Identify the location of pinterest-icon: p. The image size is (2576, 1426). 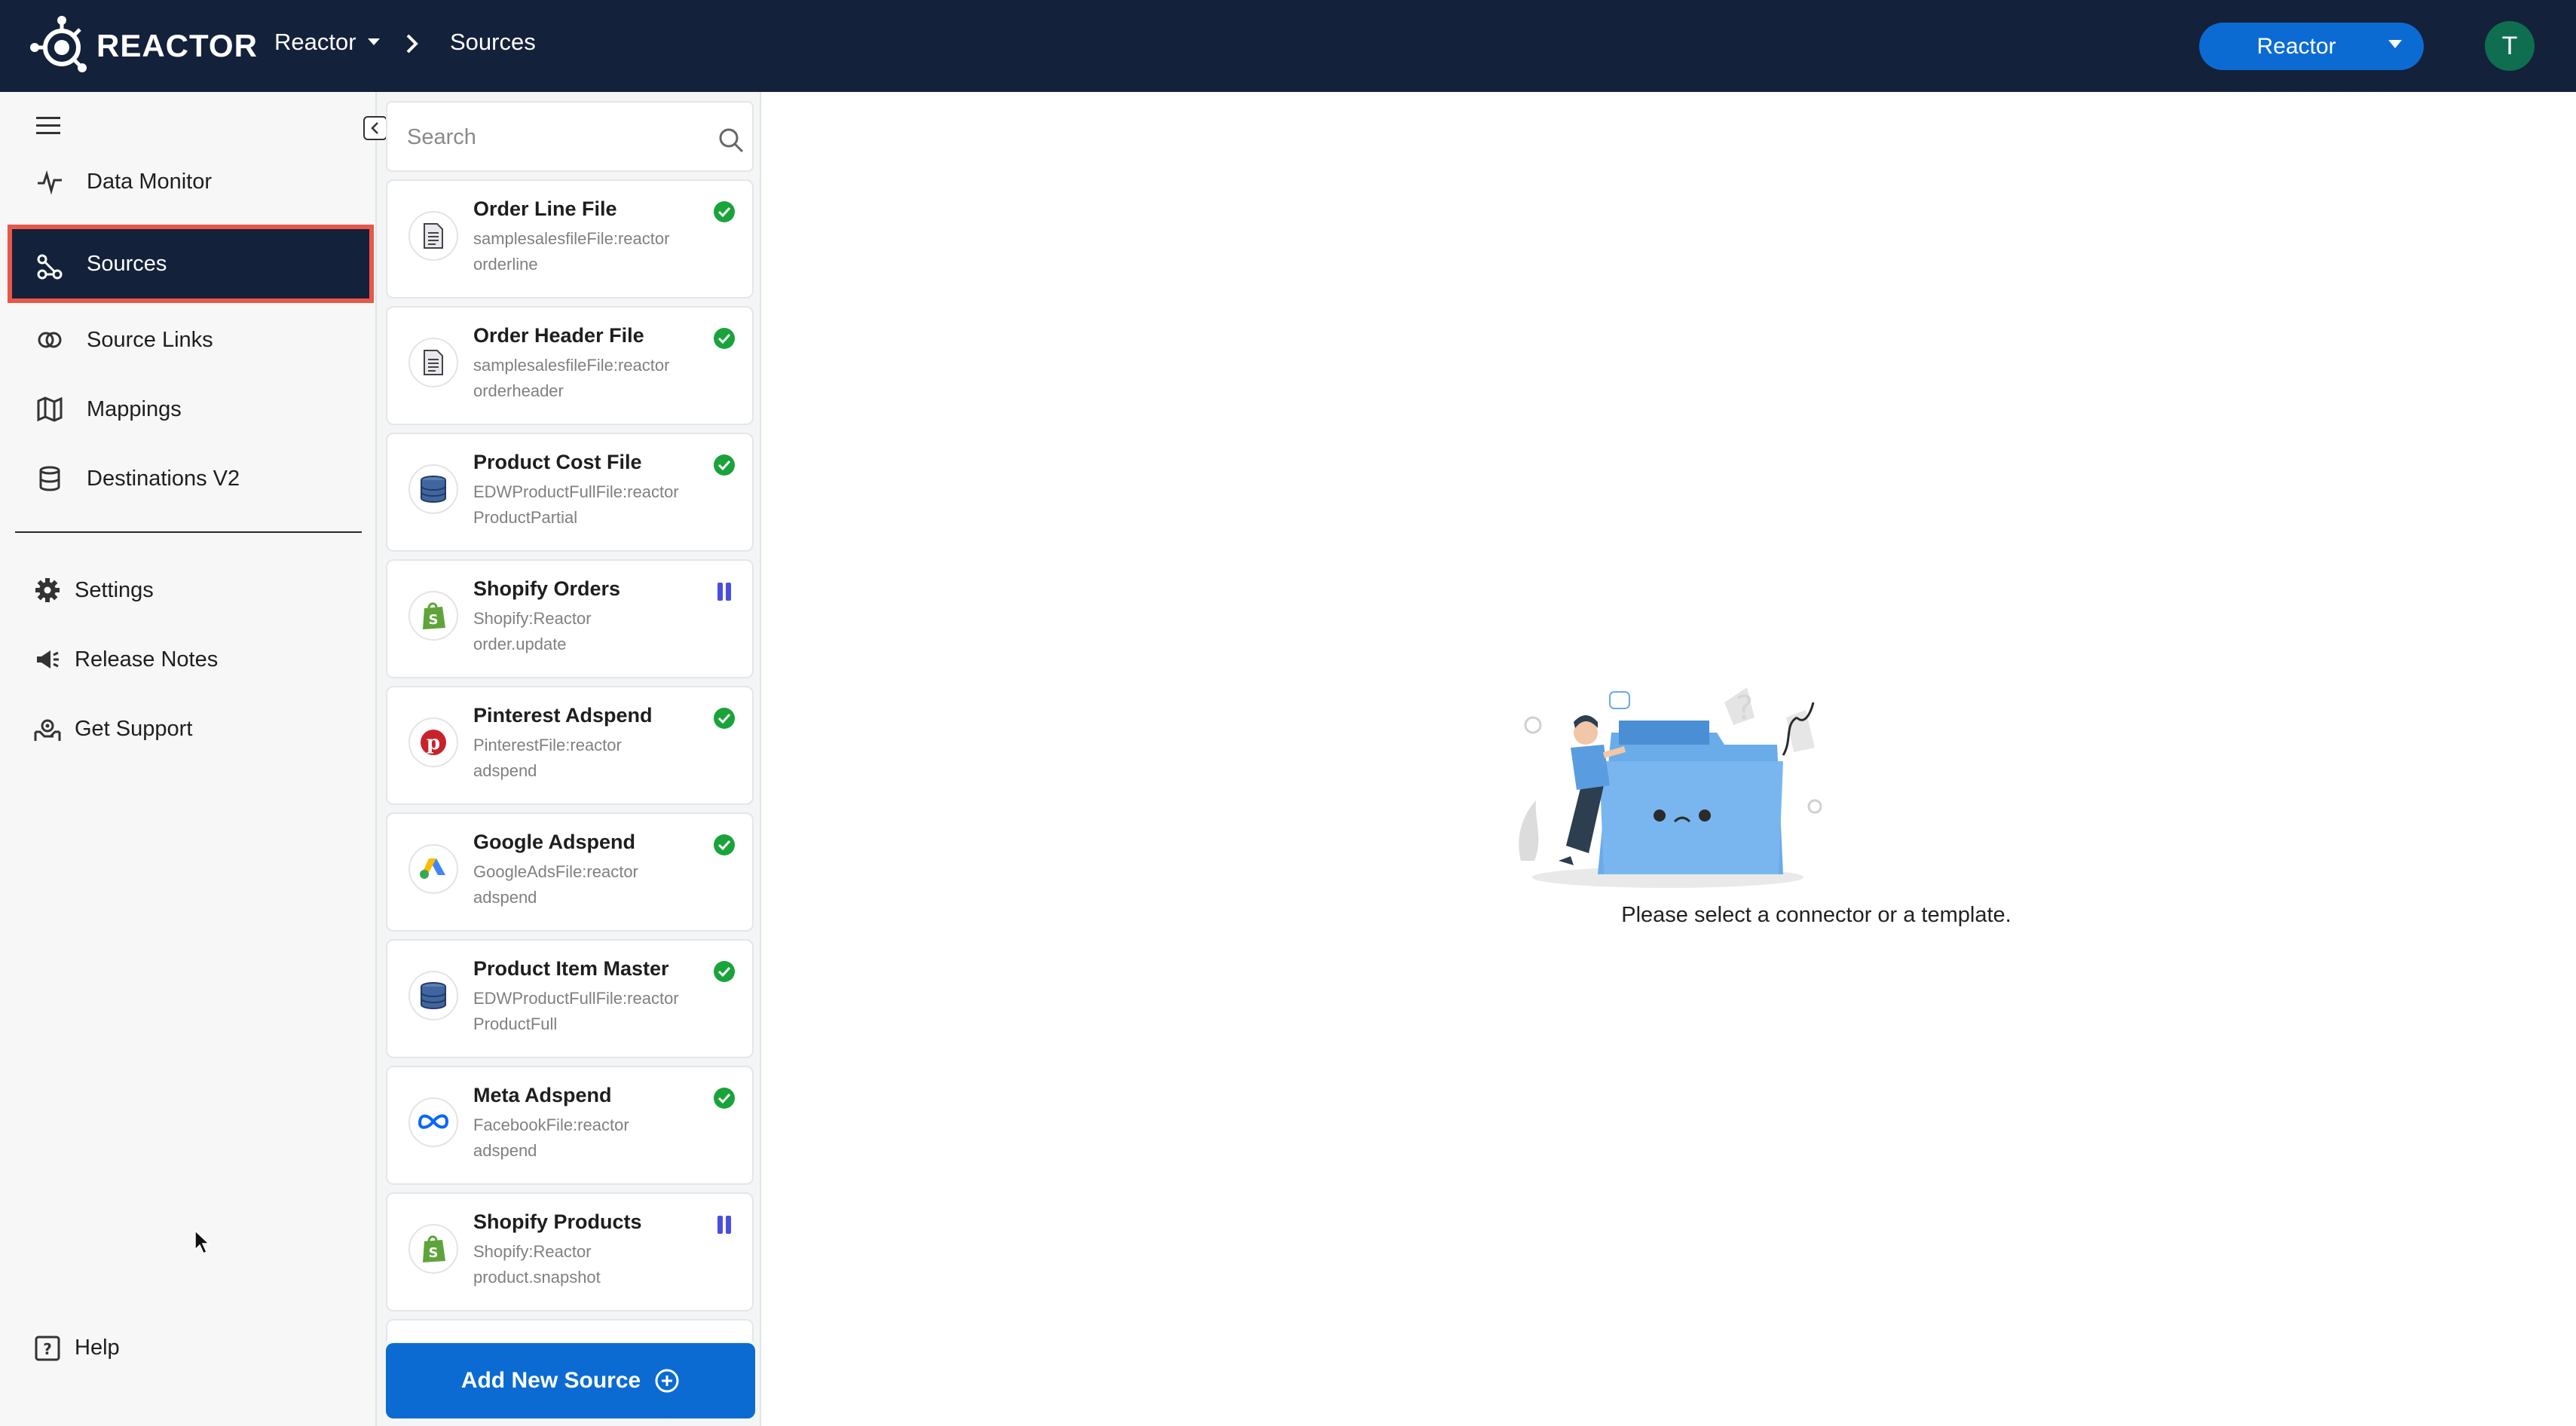
(433, 742).